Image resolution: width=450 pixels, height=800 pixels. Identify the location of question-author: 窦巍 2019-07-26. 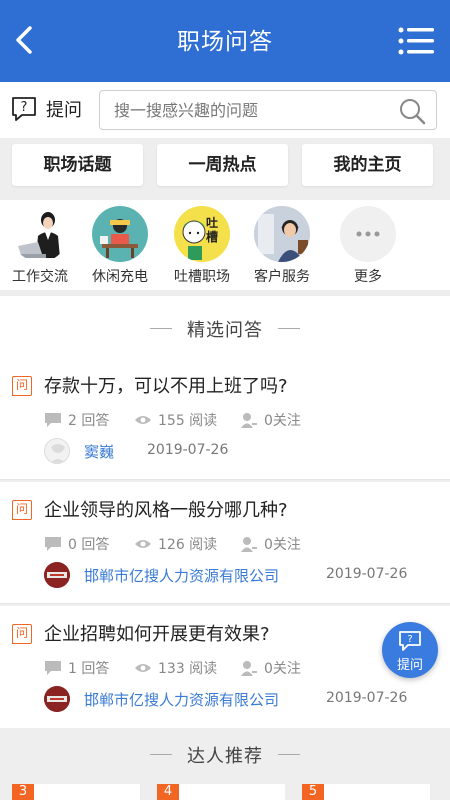
(229, 452).